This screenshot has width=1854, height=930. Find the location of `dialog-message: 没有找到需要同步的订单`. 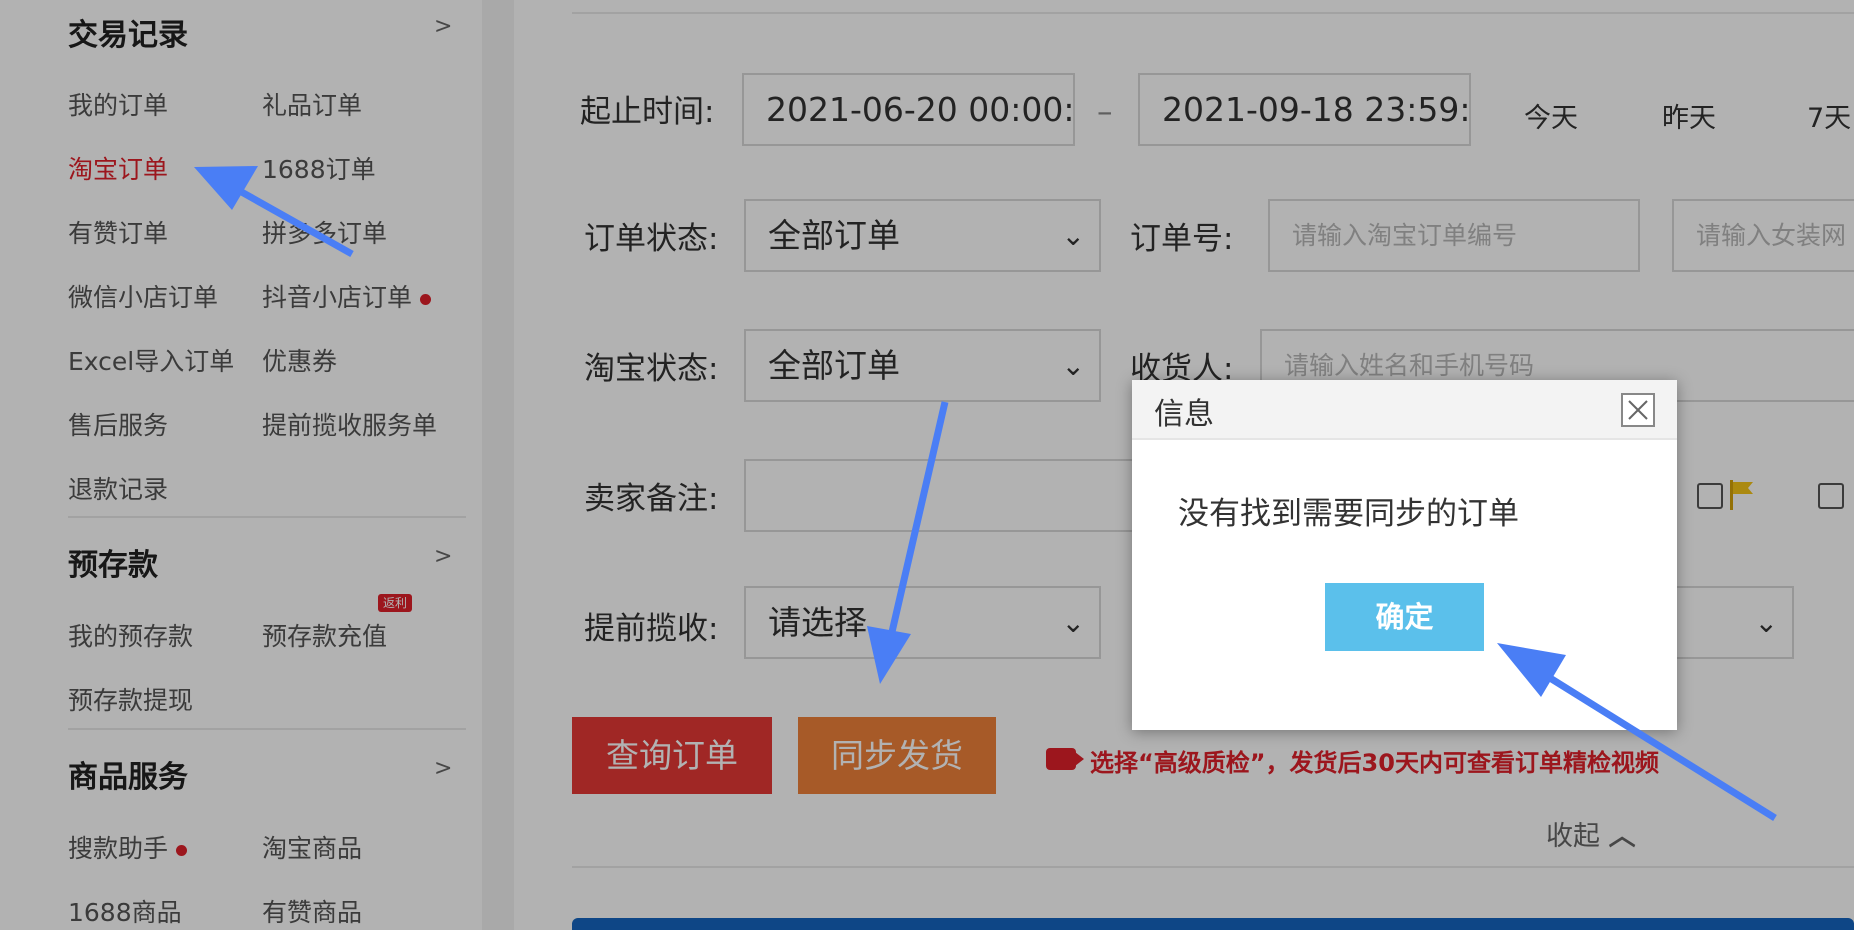

dialog-message: 没有找到需要同步的订单 is located at coordinates (1348, 514).